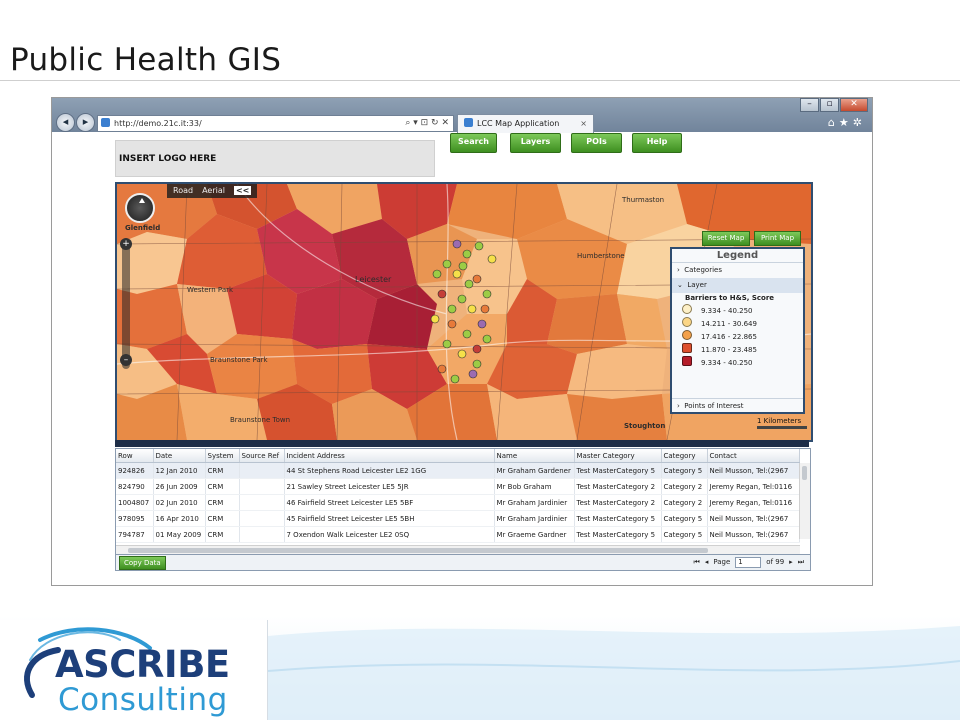 This screenshot has height=724, width=960. I want to click on layers-button: Layers, so click(535, 143).